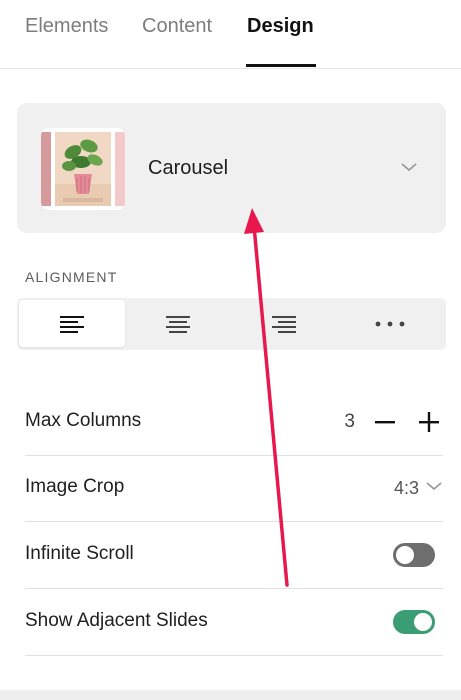 The image size is (461, 700). I want to click on infinite-scroll-row: Infinite Scroll, so click(234, 555).